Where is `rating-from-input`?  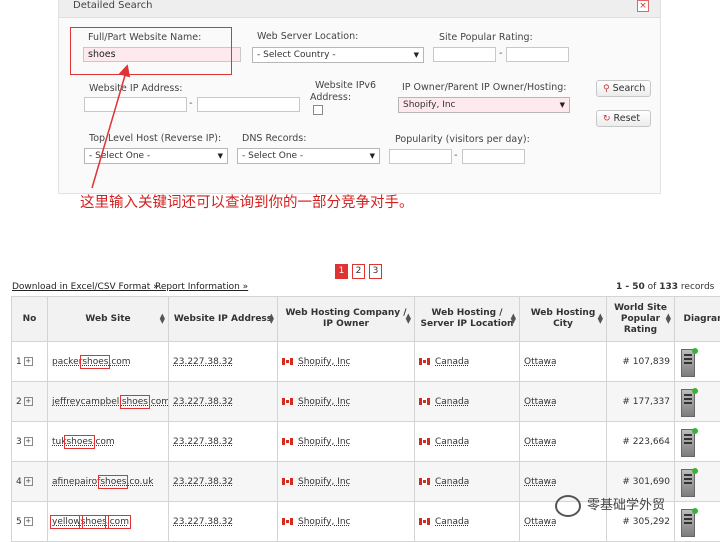
rating-from-input is located at coordinates (464, 54).